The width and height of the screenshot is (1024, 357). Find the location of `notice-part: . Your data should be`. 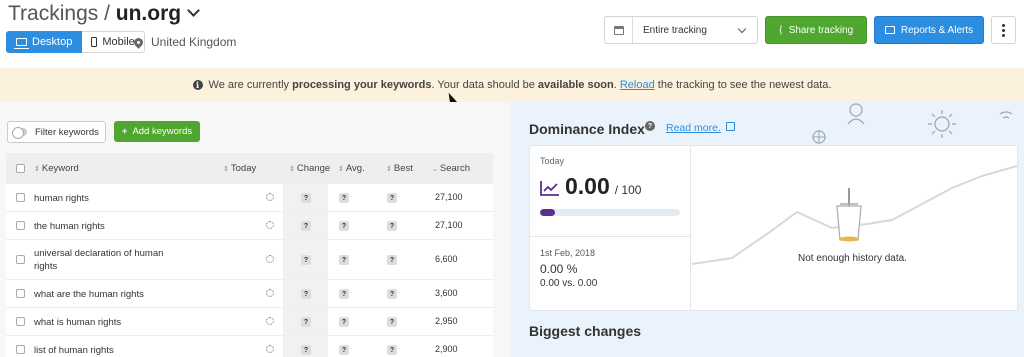

notice-part: . Your data should be is located at coordinates (484, 85).